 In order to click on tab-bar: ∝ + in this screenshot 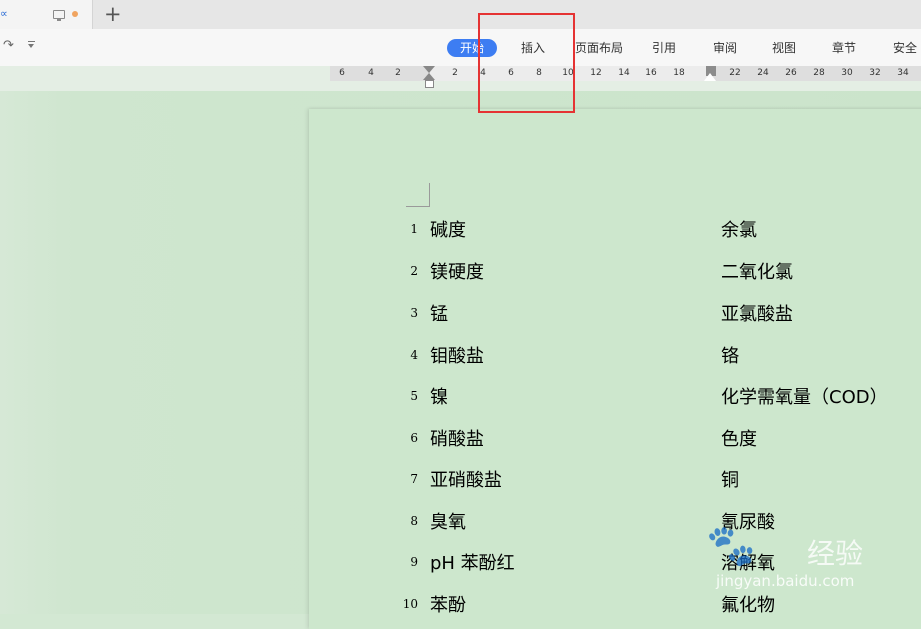, I will do `click(460, 15)`.